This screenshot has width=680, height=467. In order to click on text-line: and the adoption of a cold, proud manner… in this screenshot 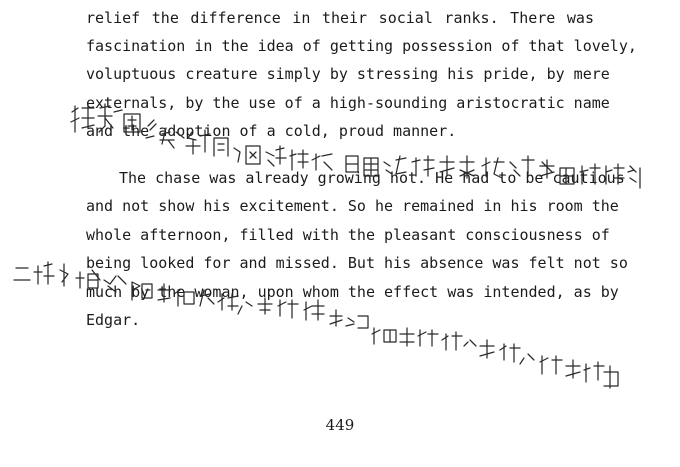, I will do `click(271, 131)`.